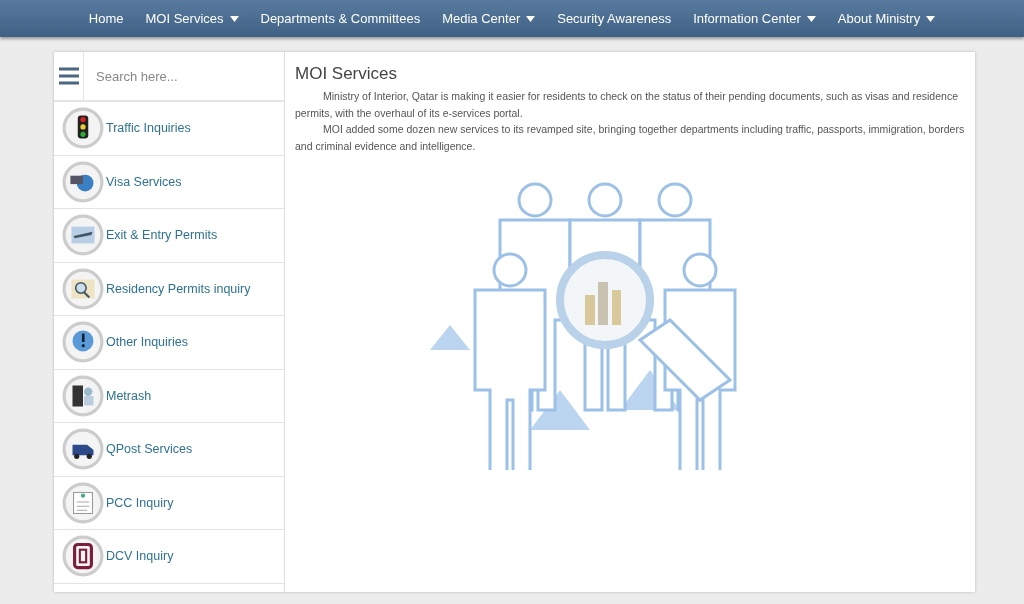 This screenshot has height=604, width=1024. Describe the element at coordinates (169, 289) in the screenshot. I see `sidebar-item: Residency Permits inquiry` at that location.